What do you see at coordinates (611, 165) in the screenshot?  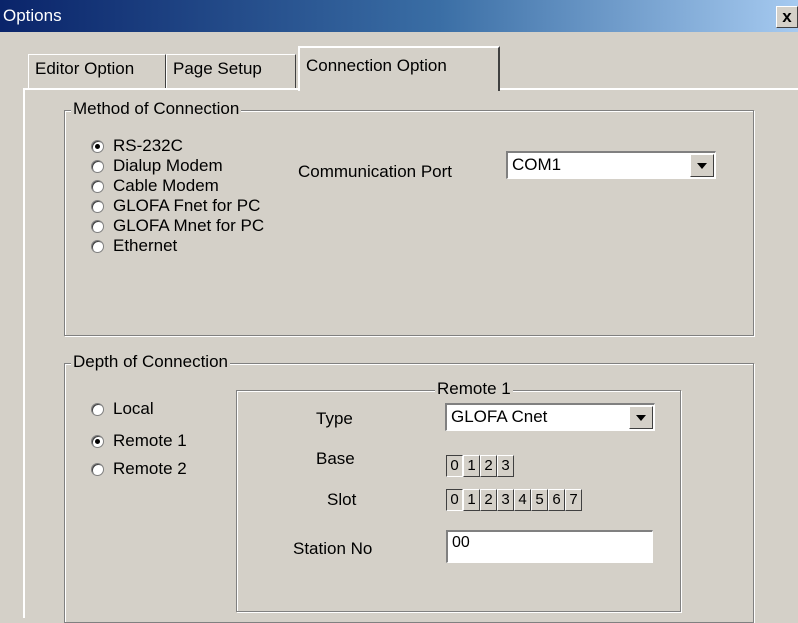 I see `communication-port-select: COM1` at bounding box center [611, 165].